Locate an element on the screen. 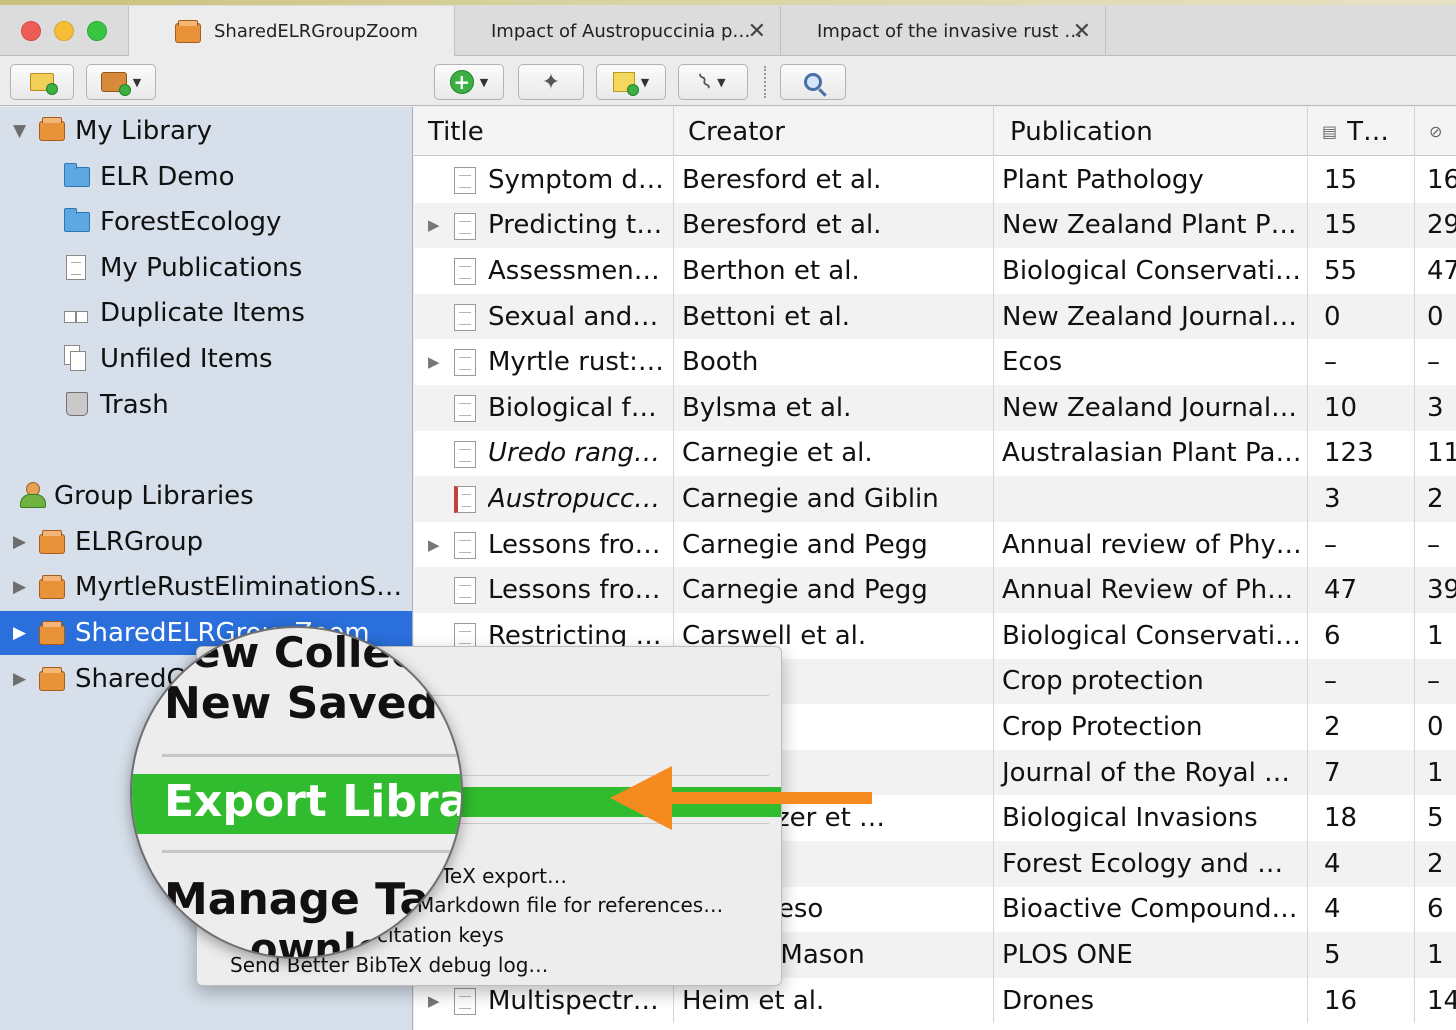  cell-t: 6 is located at coordinates (1361, 636).